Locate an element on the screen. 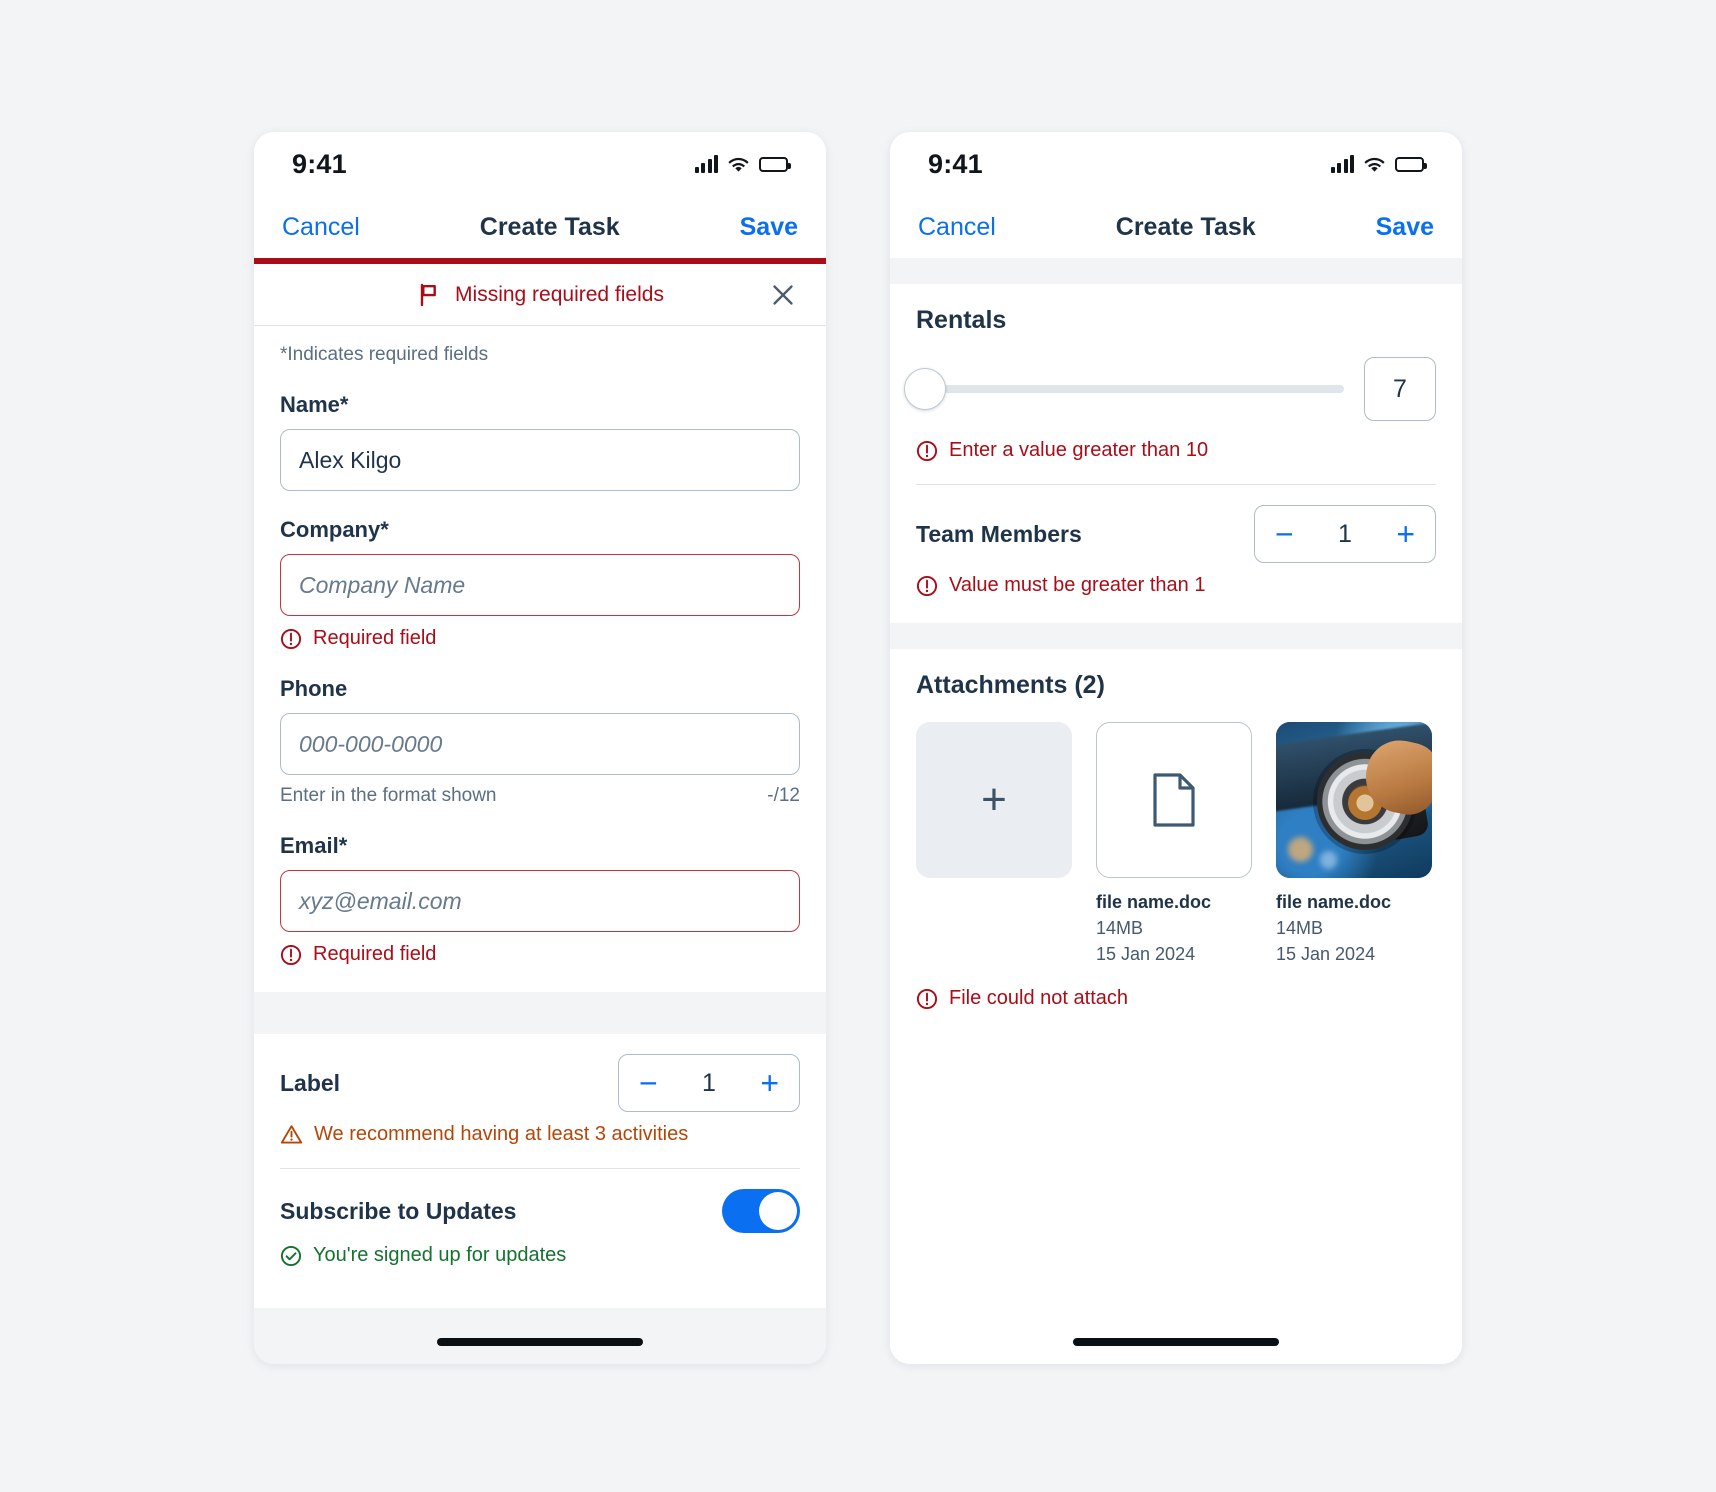  row-team-members: Team Members − 1 + is located at coordinates (1176, 524).